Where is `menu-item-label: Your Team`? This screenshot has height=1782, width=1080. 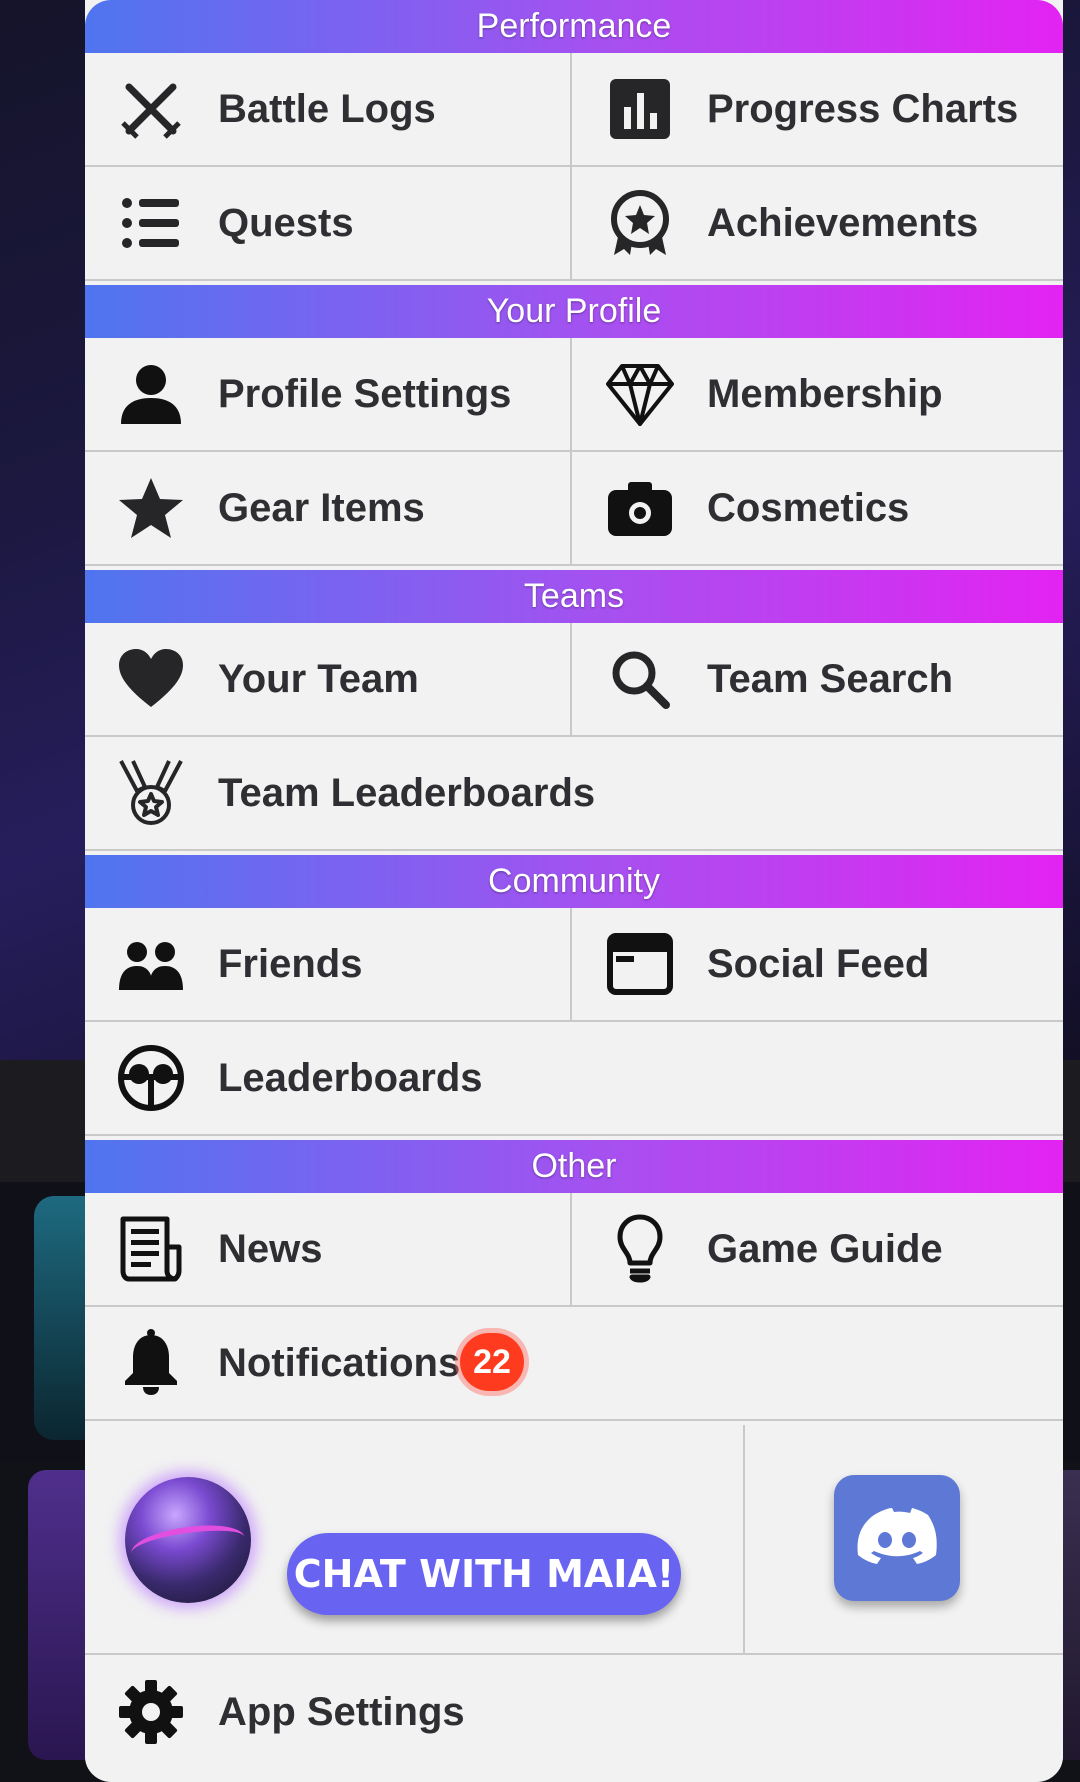
menu-item-label: Your Team is located at coordinates (318, 678).